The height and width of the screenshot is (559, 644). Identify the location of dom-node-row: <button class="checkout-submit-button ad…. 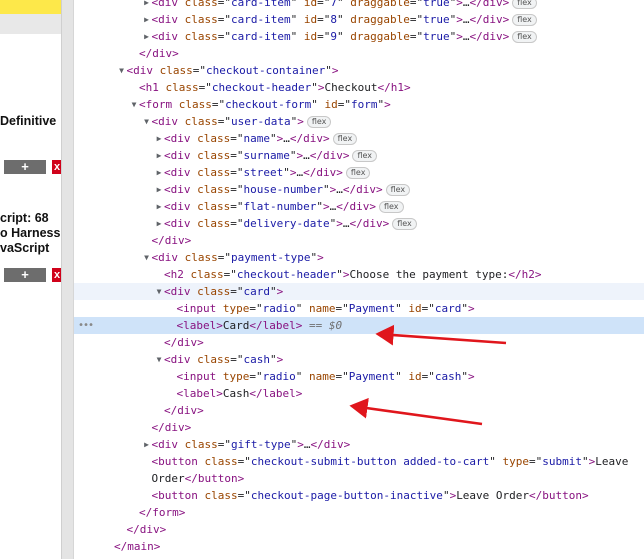
(359, 461).